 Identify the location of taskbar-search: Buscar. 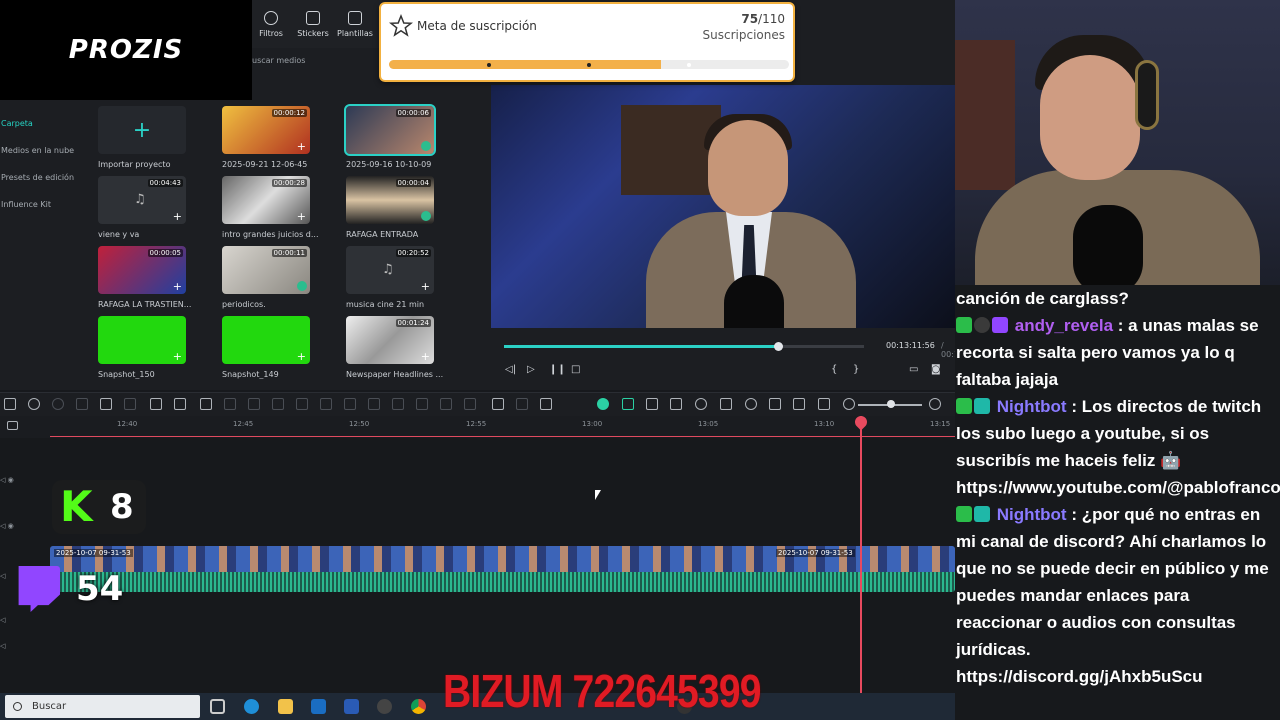
(102, 706).